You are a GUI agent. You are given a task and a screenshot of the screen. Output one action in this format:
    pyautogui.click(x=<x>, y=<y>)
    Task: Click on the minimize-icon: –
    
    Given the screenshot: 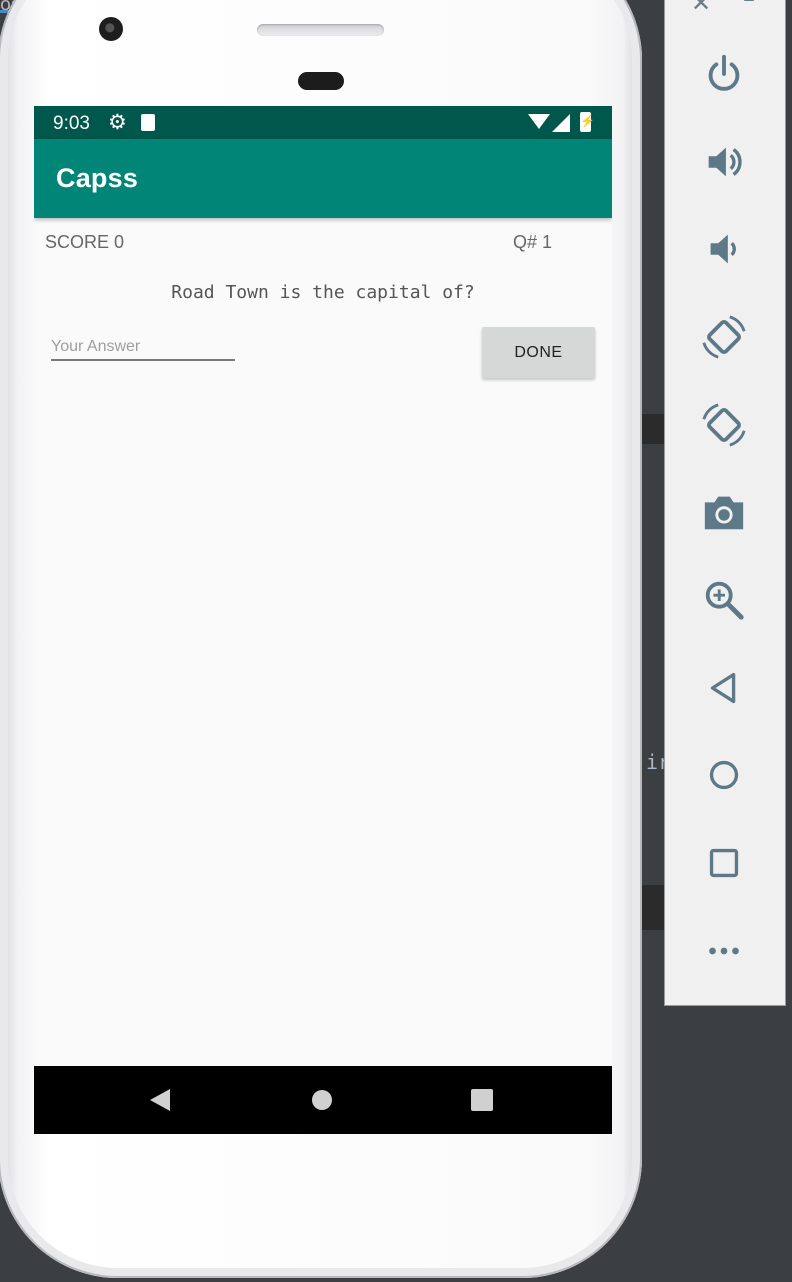 What is the action you would take?
    pyautogui.click(x=749, y=6)
    